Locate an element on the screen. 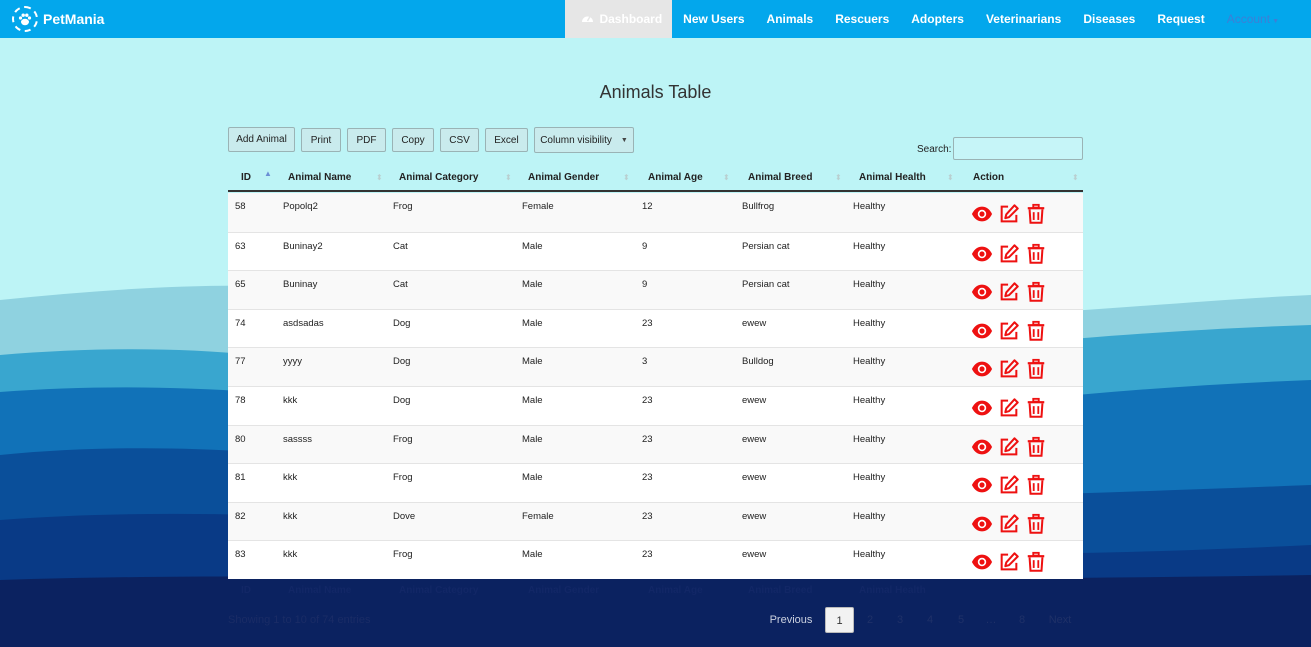 This screenshot has height=647, width=1311. nav-adopters: Adopters is located at coordinates (937, 19).